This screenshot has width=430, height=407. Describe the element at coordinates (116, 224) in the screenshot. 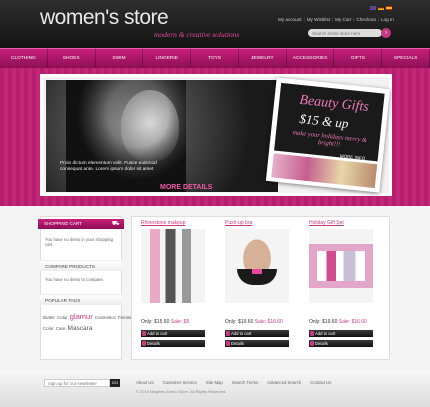

I see `cart-icon: ⛟` at that location.